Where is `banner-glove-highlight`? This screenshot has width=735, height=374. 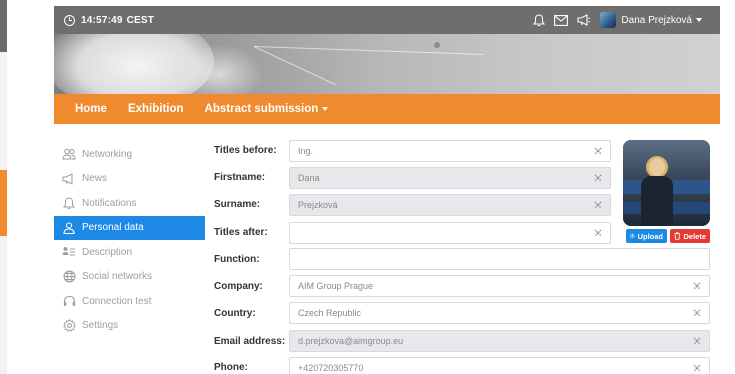 banner-glove-highlight is located at coordinates (219, 69).